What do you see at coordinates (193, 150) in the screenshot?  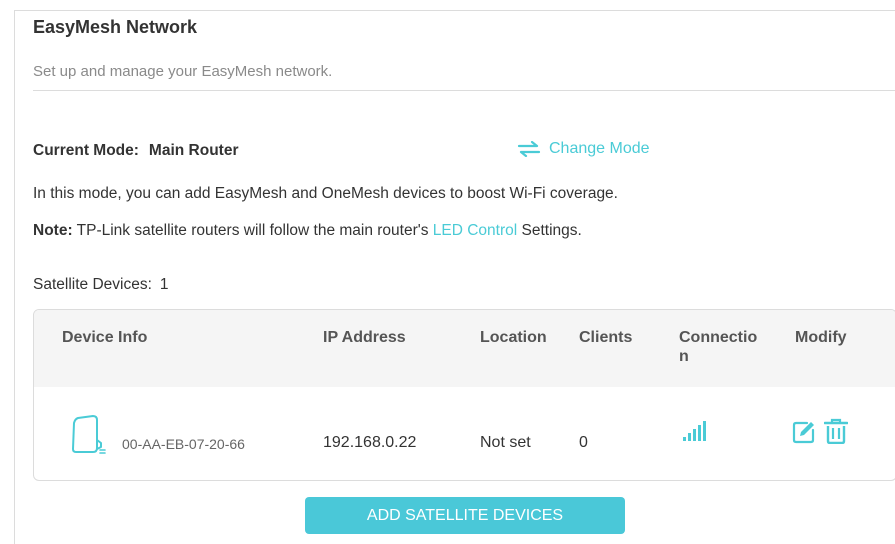 I see `current-mode-value: Main Router` at bounding box center [193, 150].